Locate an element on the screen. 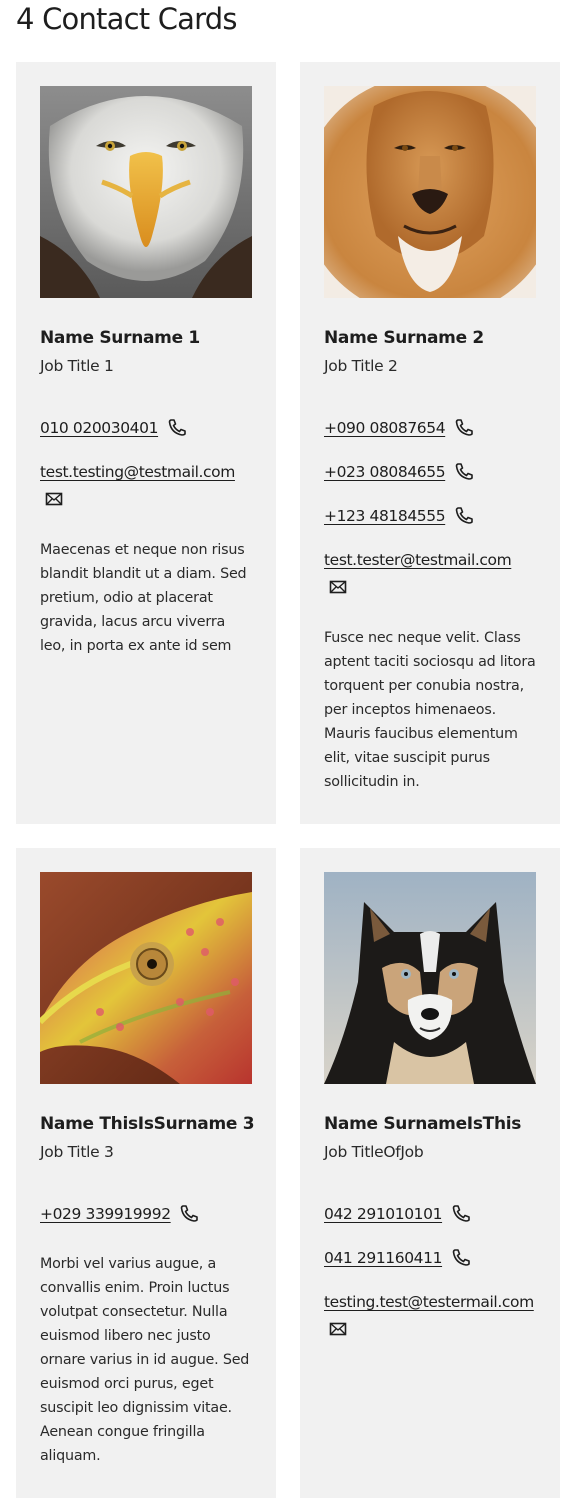 The image size is (576, 1498). phone-row: +090 08087654 is located at coordinates (430, 428).